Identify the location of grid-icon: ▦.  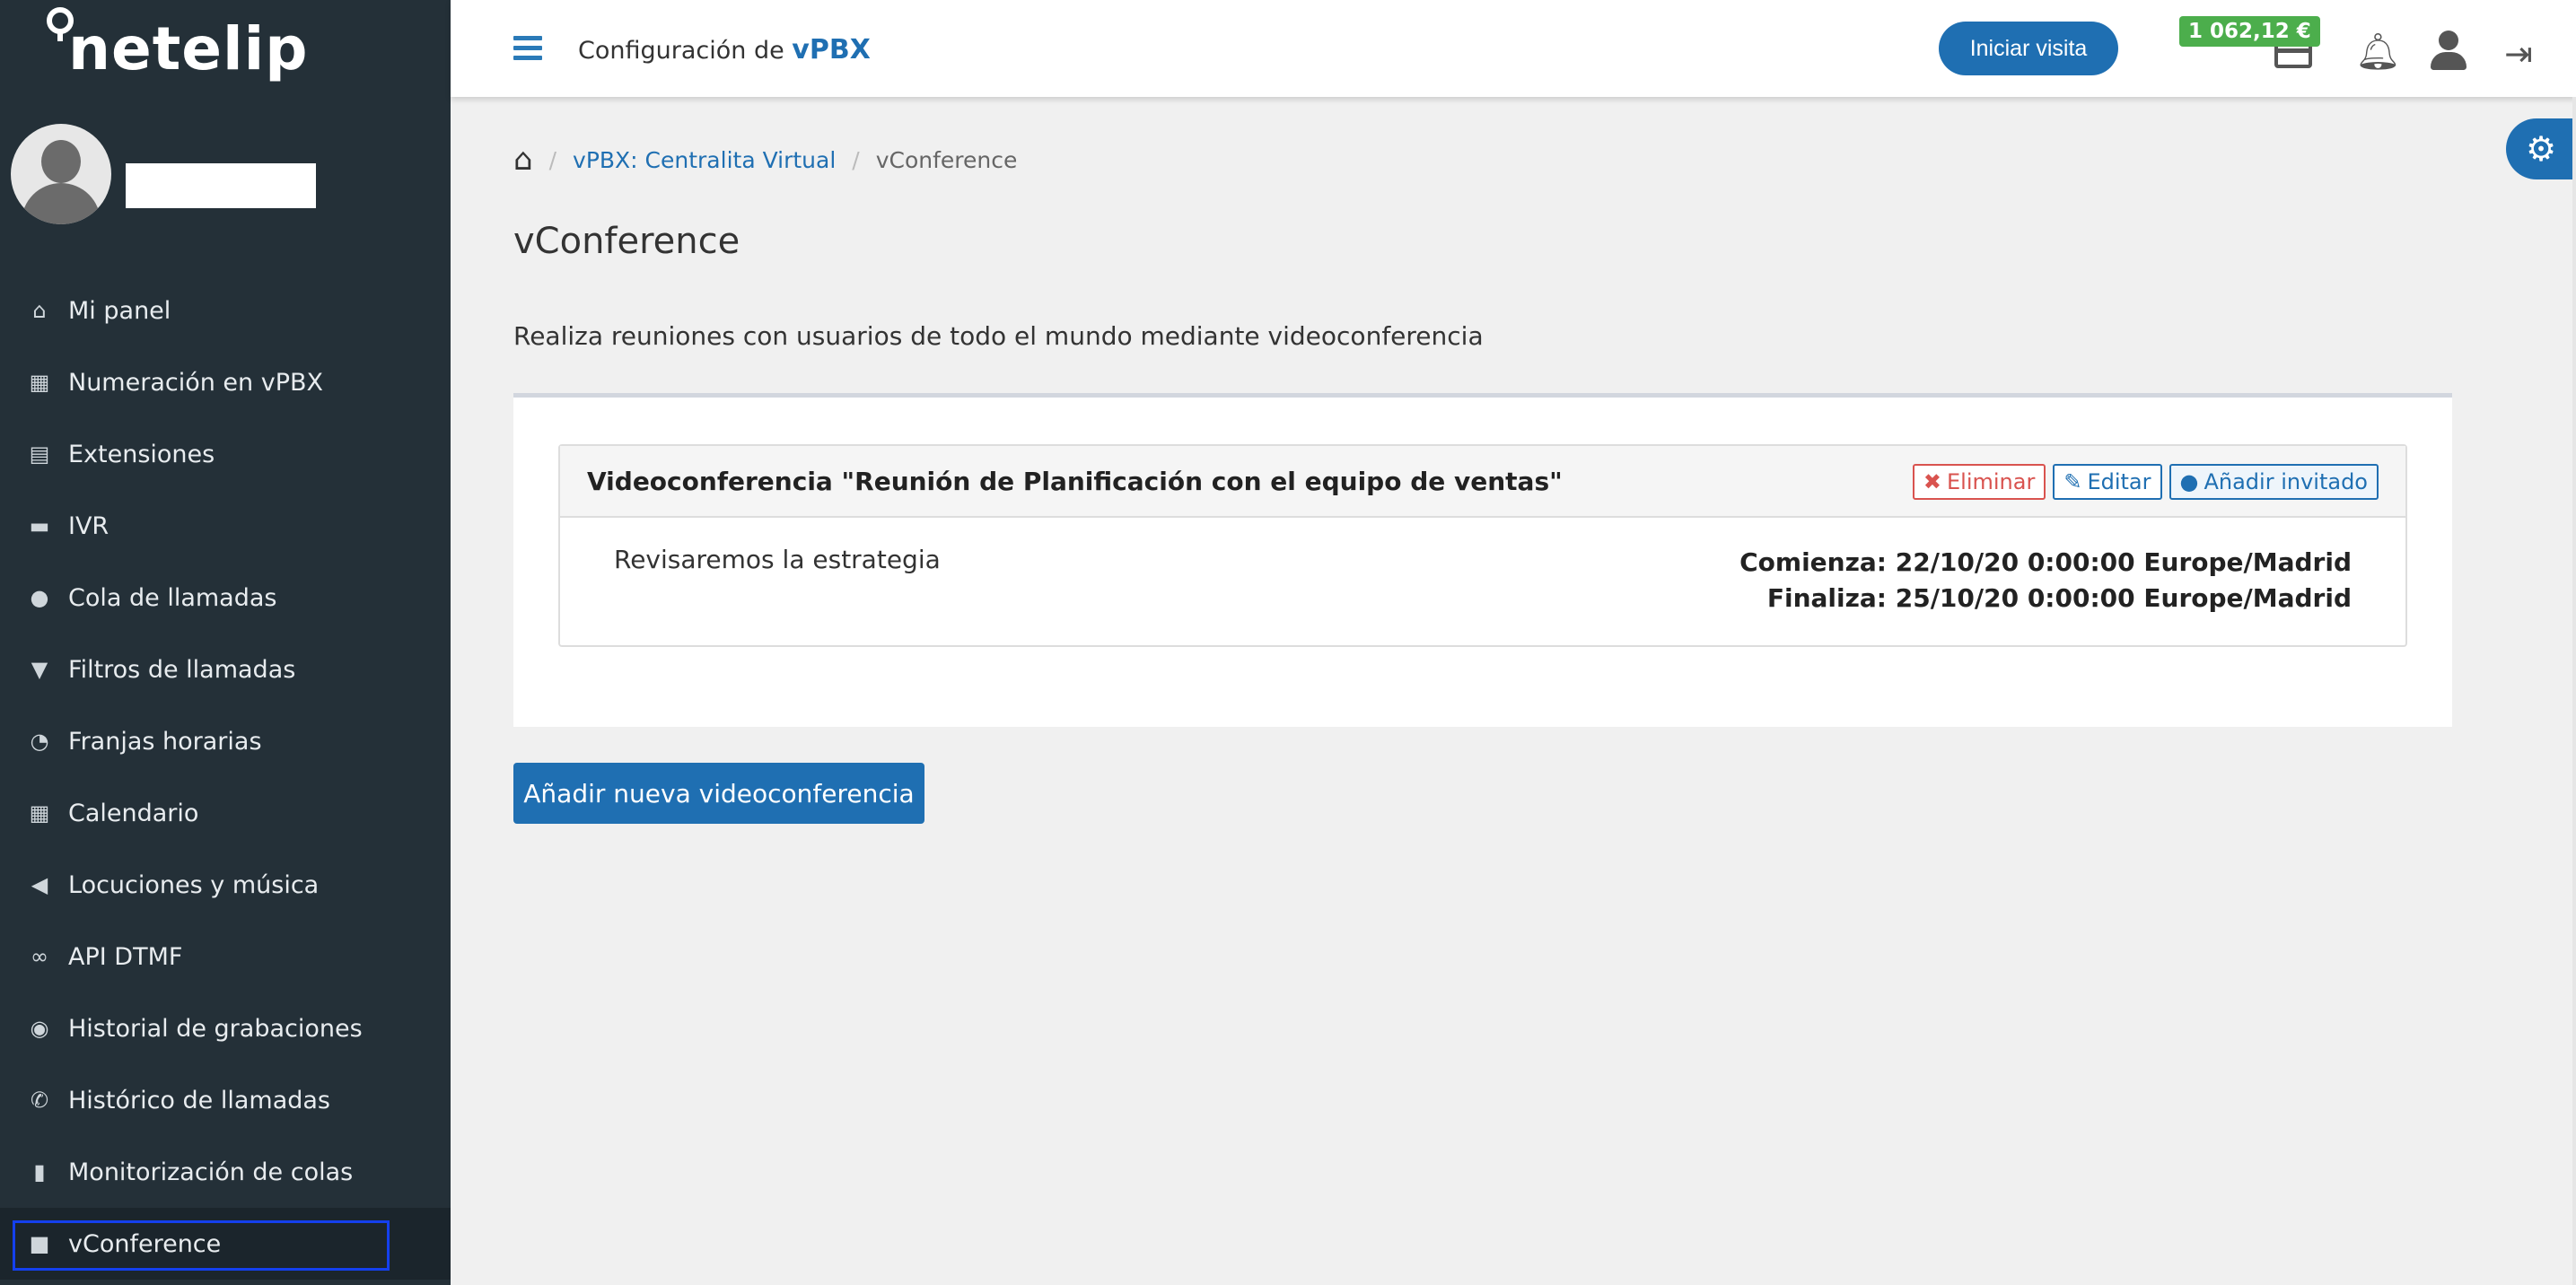
(39, 382).